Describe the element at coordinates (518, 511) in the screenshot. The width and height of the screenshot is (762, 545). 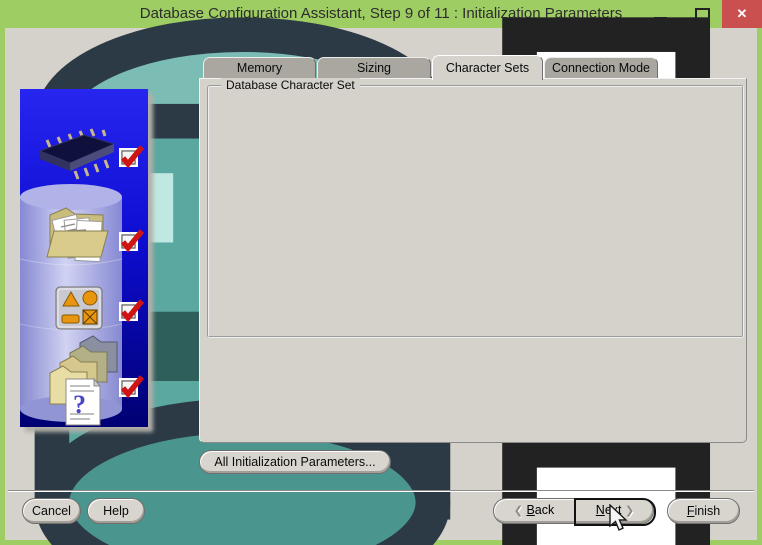
I see `back-chevron-icon: ❮` at that location.